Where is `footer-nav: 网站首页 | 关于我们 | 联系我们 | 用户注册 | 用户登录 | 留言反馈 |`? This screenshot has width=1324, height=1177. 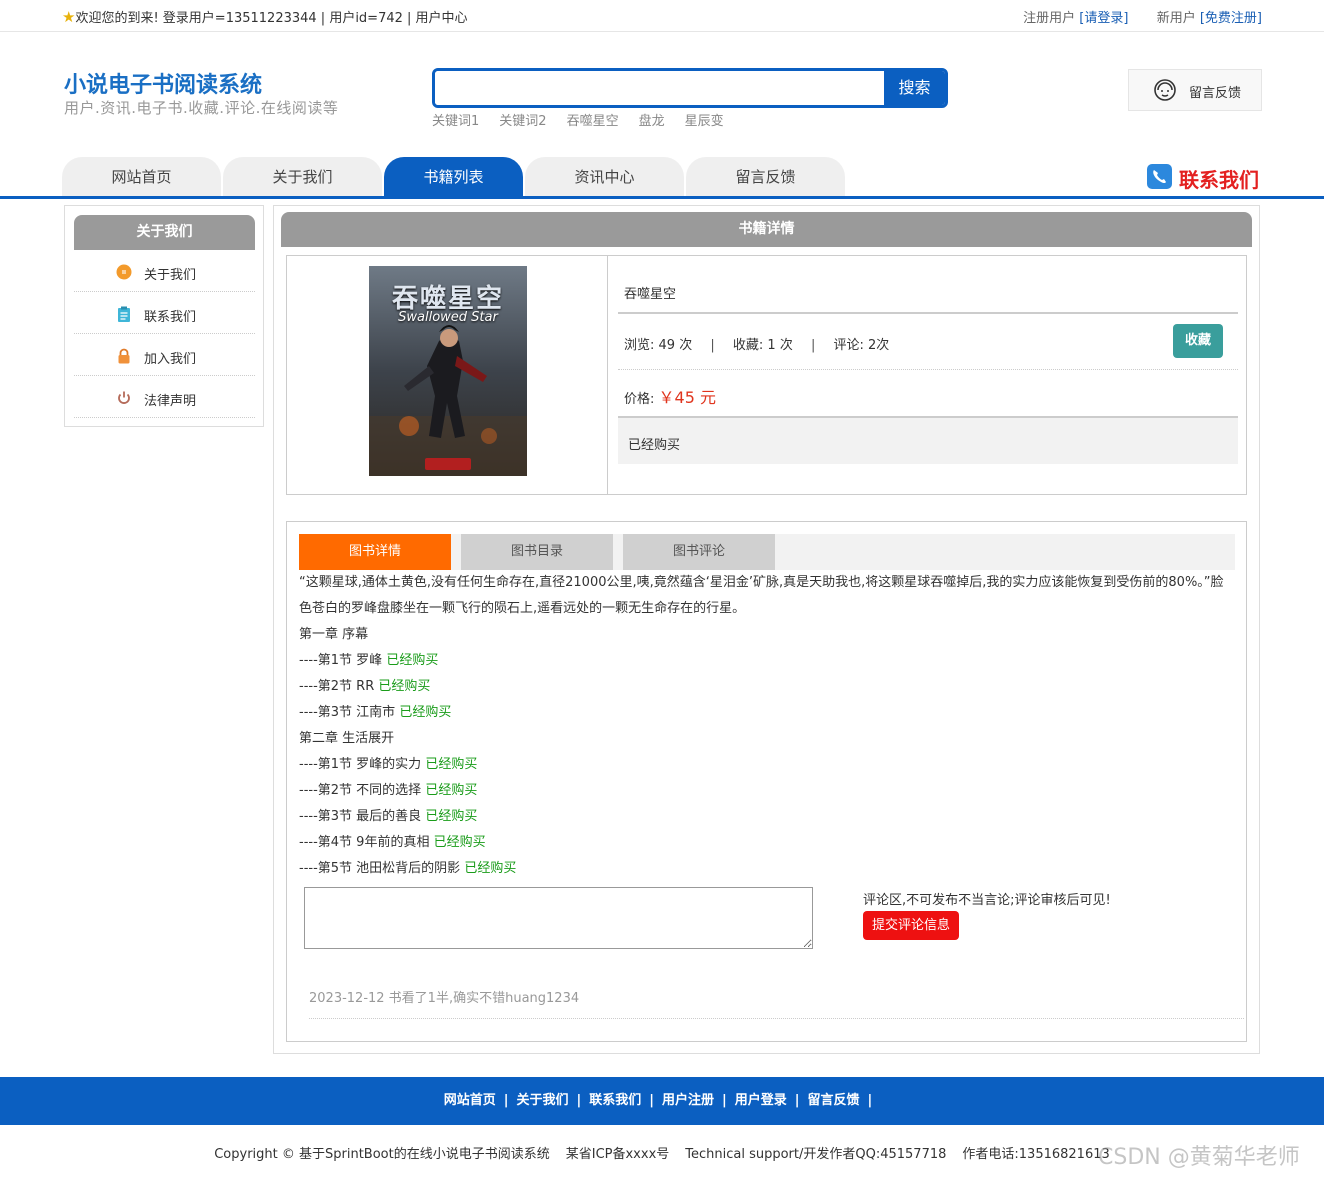 footer-nav: 网站首页 | 关于我们 | 联系我们 | 用户注册 | 用户登录 | 留言反馈 | is located at coordinates (662, 1101).